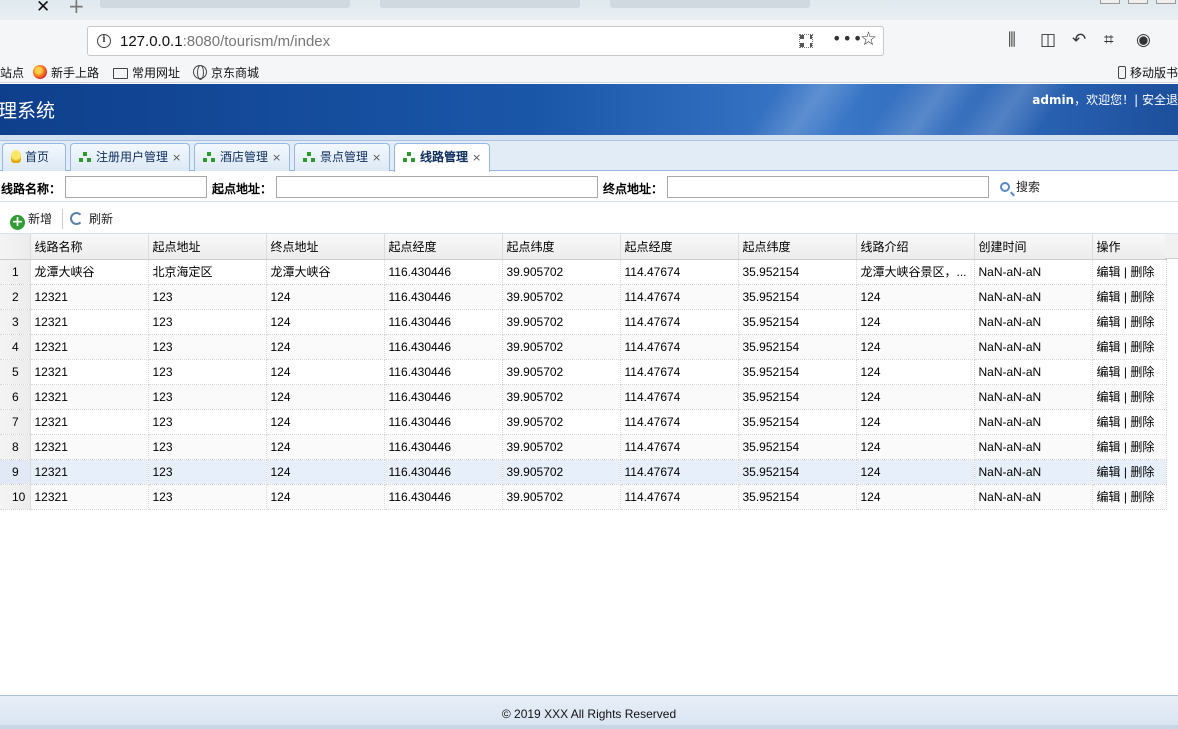  What do you see at coordinates (1122, 72) in the screenshot?
I see `mobile-icon` at bounding box center [1122, 72].